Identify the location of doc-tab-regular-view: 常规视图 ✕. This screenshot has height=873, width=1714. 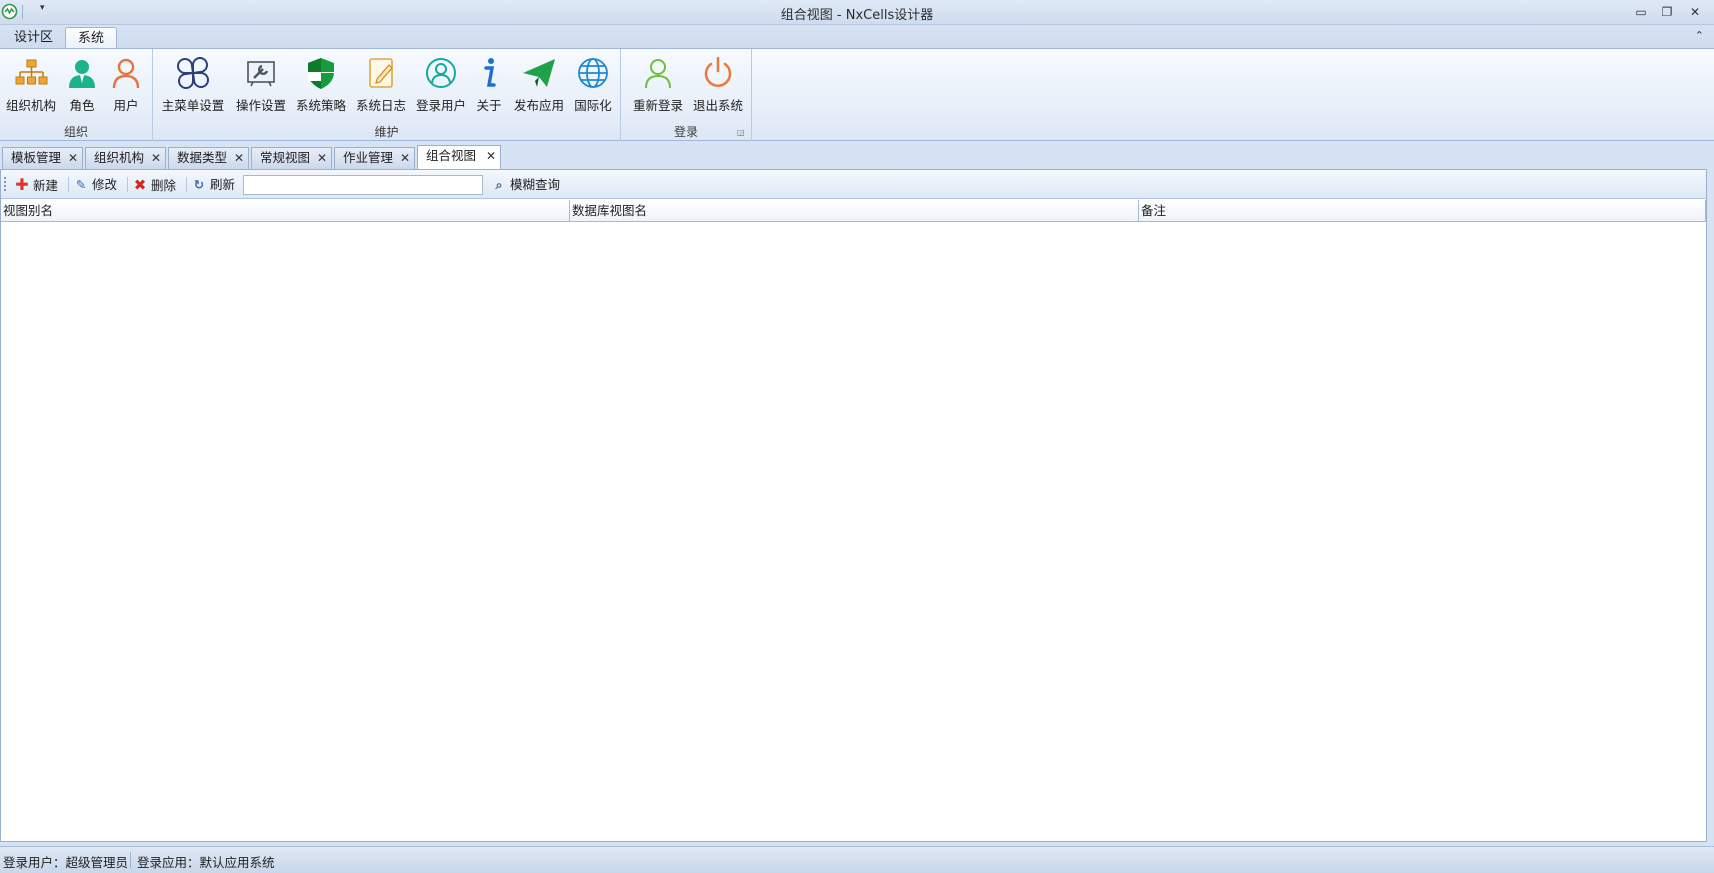
(291, 158).